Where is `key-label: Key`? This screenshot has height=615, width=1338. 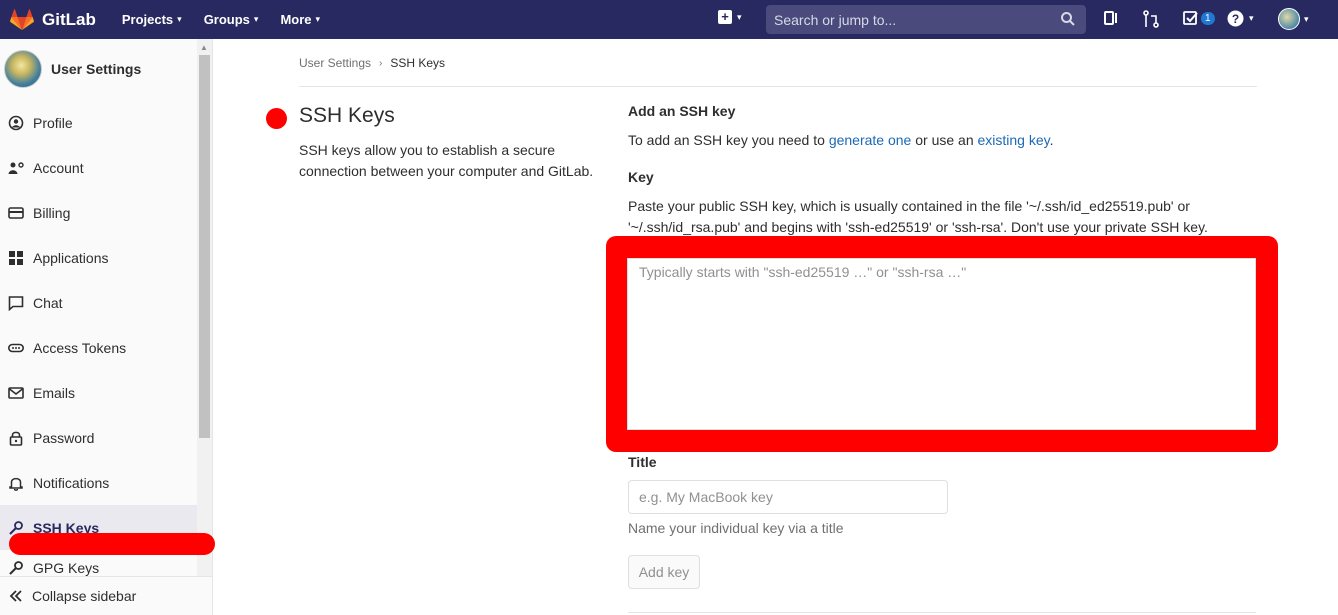 key-label: Key is located at coordinates (641, 177).